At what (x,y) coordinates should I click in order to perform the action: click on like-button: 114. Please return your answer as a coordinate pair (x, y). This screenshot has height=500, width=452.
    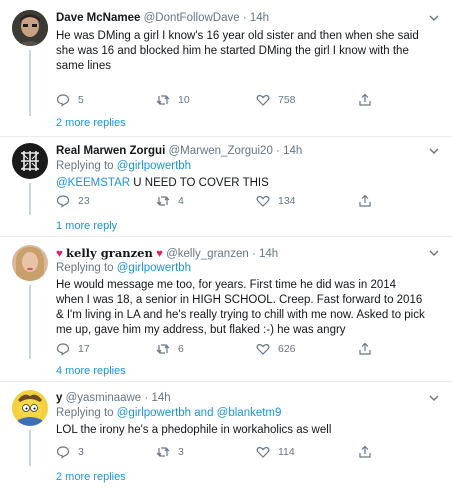
    Looking at the image, I should click on (275, 452).